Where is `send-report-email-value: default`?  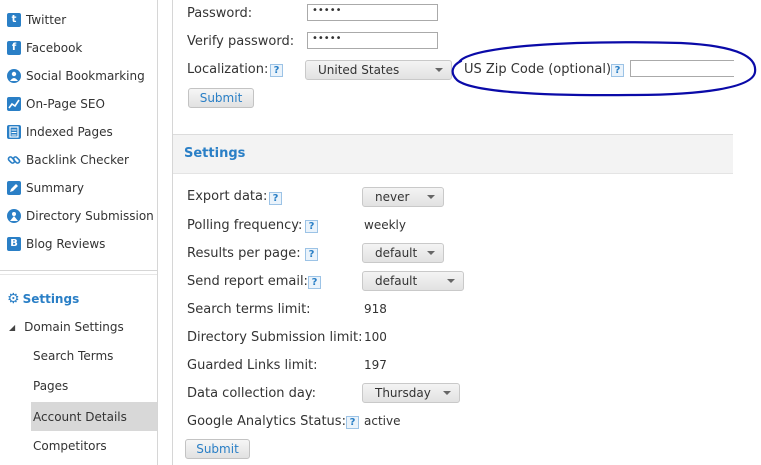 send-report-email-value: default is located at coordinates (396, 281).